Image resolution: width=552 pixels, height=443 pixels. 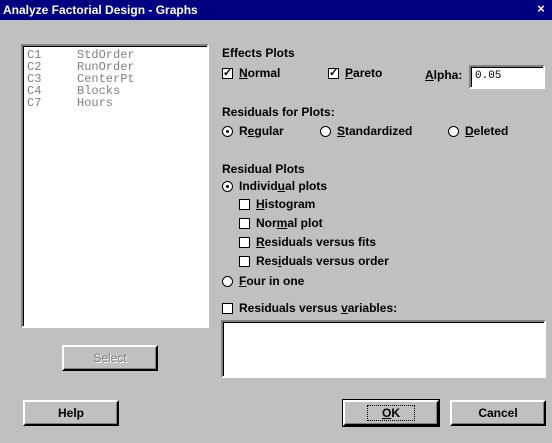 I want to click on effects-plots-heading: Effects Plots, so click(x=258, y=53).